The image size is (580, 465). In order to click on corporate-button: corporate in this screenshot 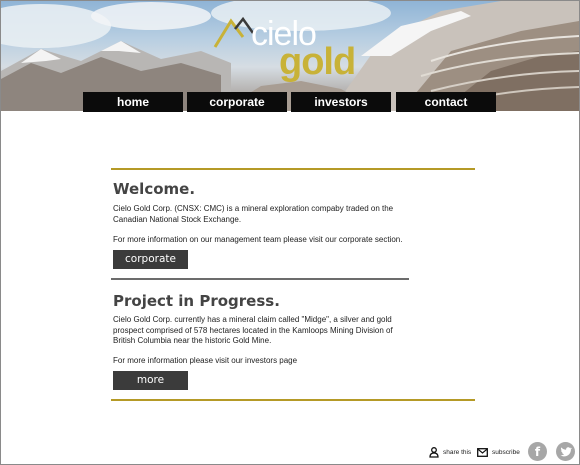, I will do `click(150, 259)`.